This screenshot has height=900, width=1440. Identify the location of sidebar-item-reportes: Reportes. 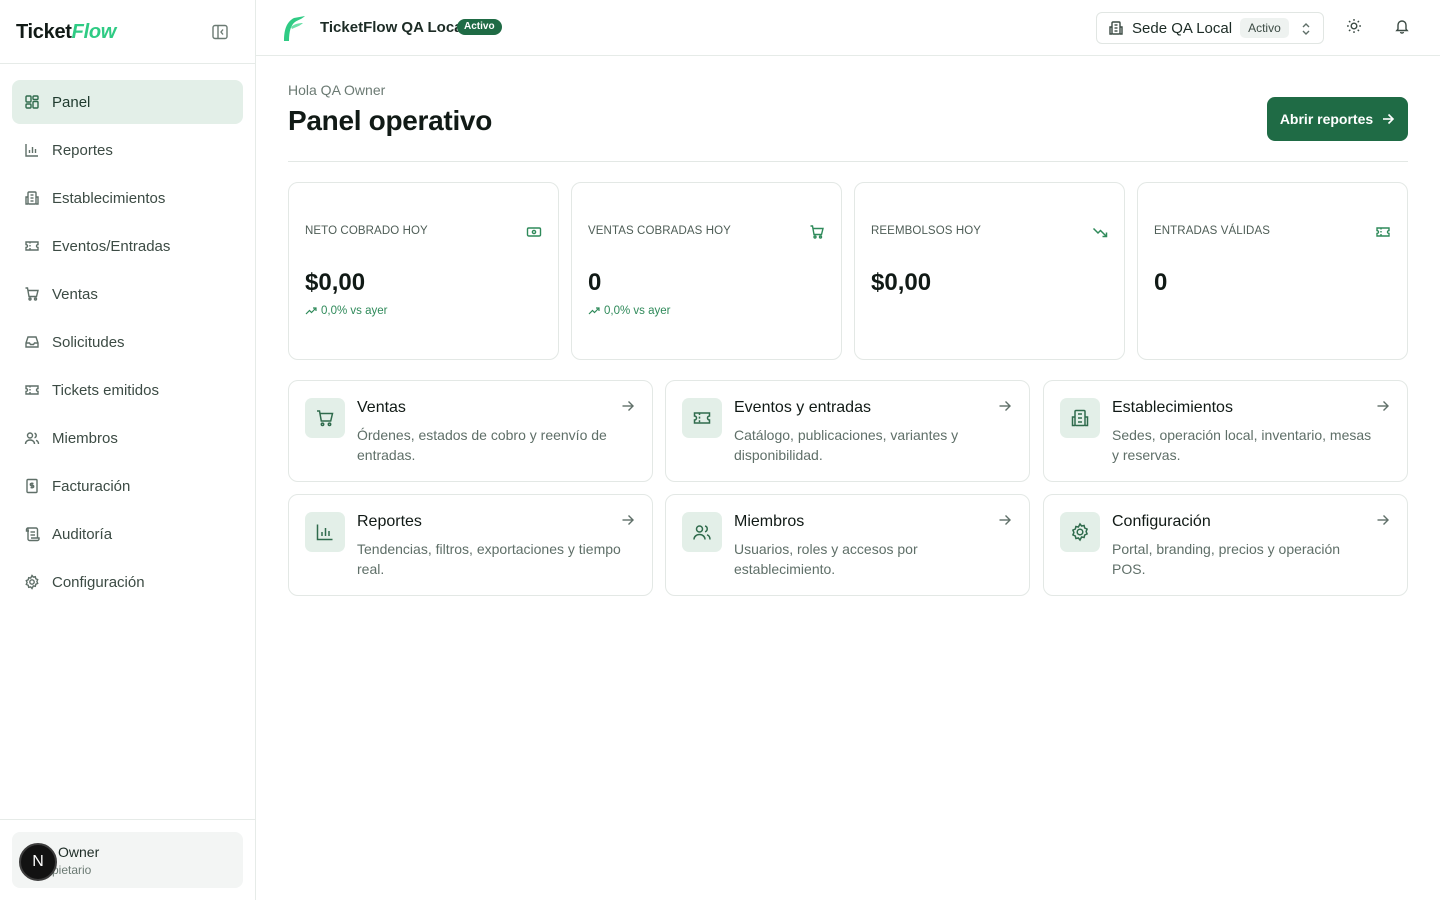
(127, 150).